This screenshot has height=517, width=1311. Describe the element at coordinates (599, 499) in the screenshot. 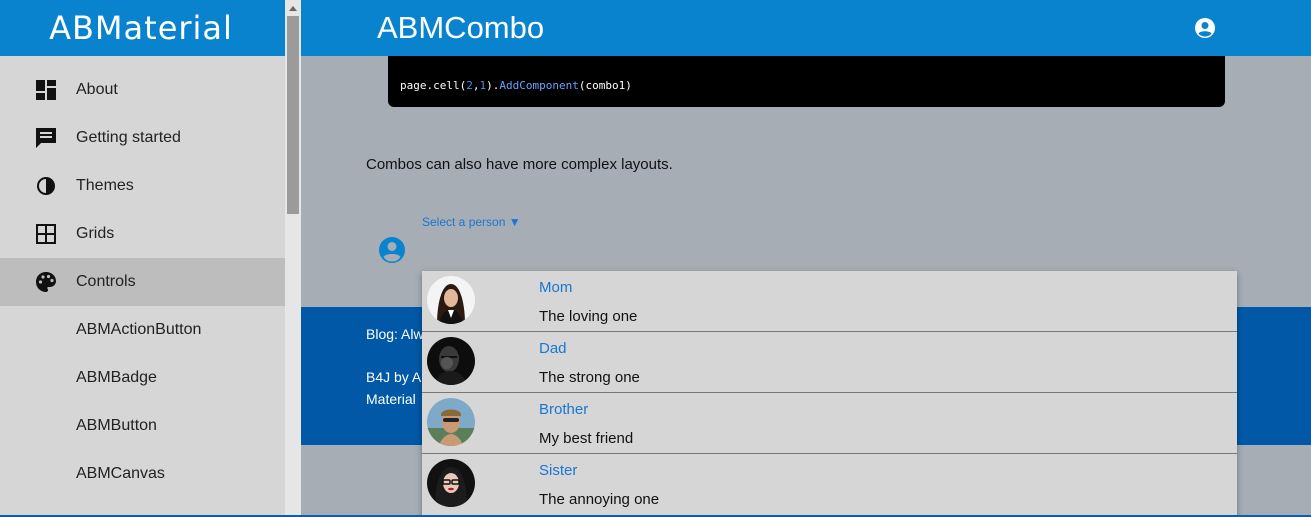

I see `option-description: The annoying one` at that location.